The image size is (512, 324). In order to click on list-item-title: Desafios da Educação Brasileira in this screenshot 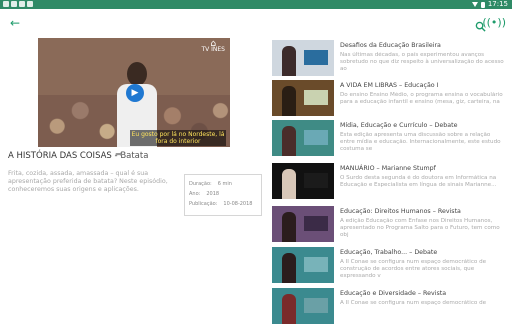, I will do `click(390, 45)`.